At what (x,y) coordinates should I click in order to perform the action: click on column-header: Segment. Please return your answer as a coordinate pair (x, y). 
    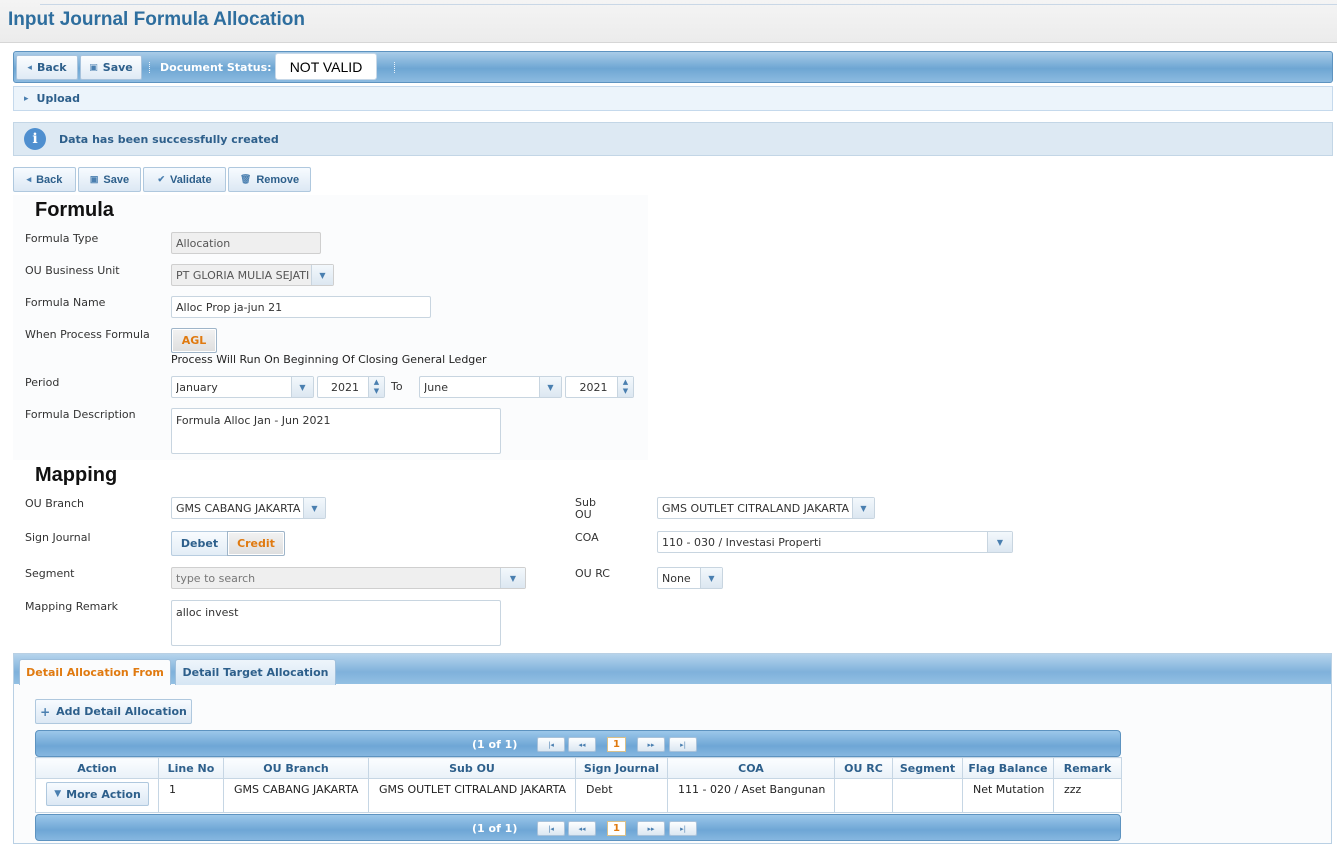
    Looking at the image, I should click on (927, 768).